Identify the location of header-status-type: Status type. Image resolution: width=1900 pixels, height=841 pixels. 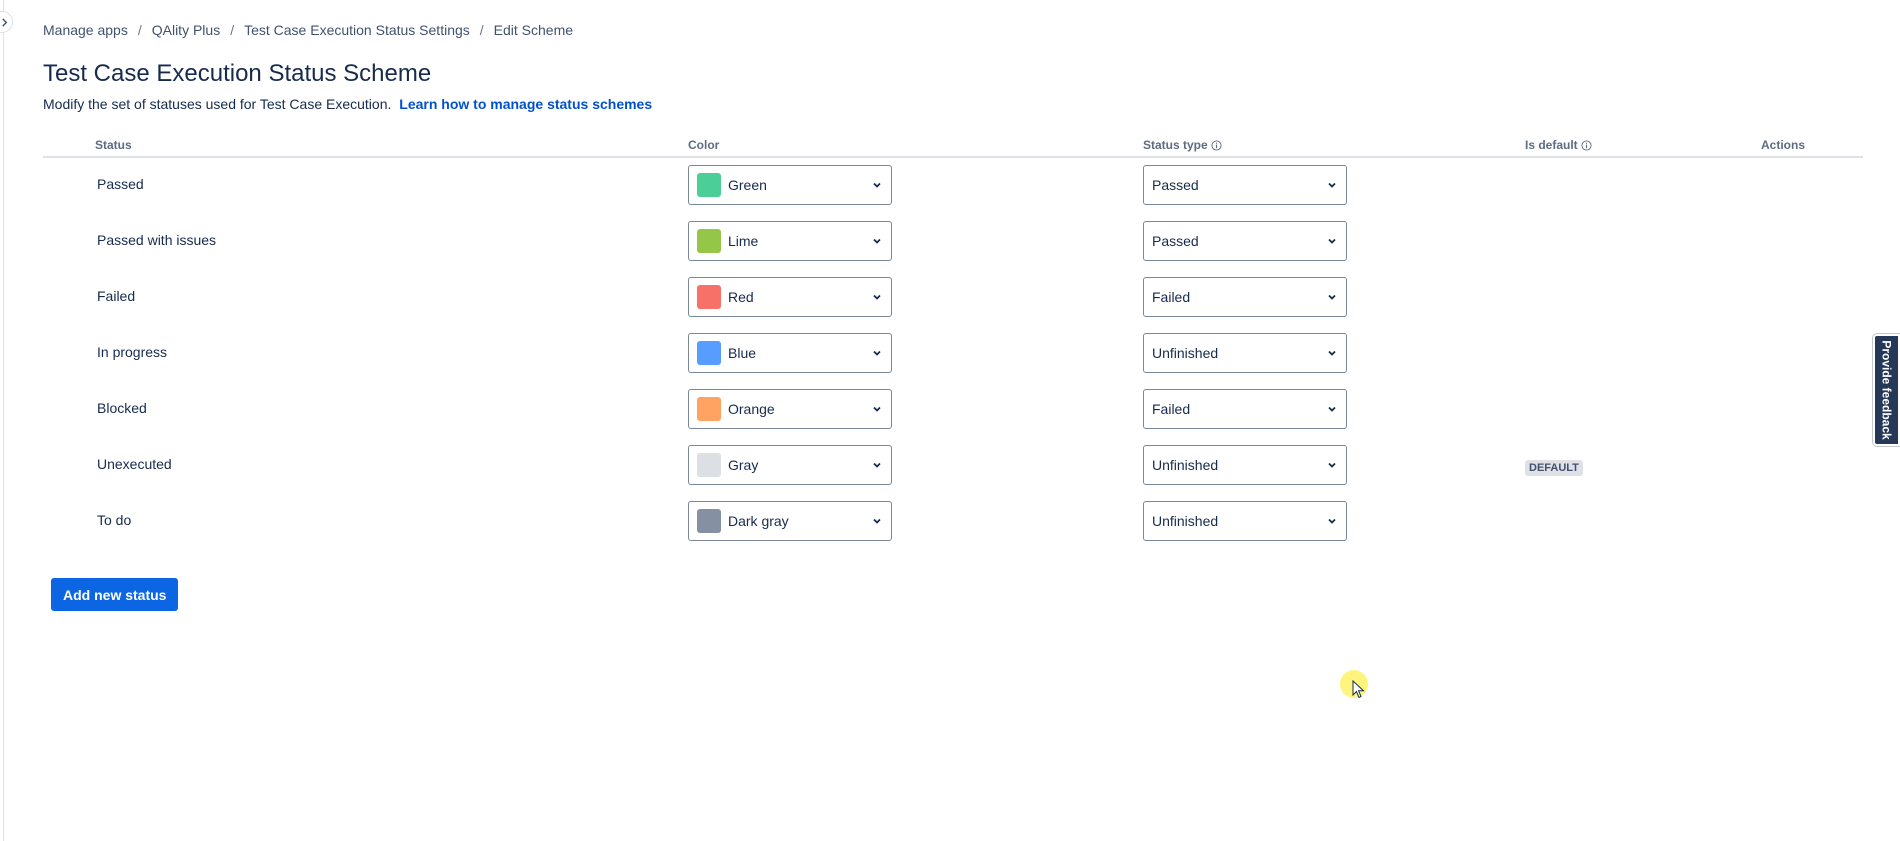
(1182, 145).